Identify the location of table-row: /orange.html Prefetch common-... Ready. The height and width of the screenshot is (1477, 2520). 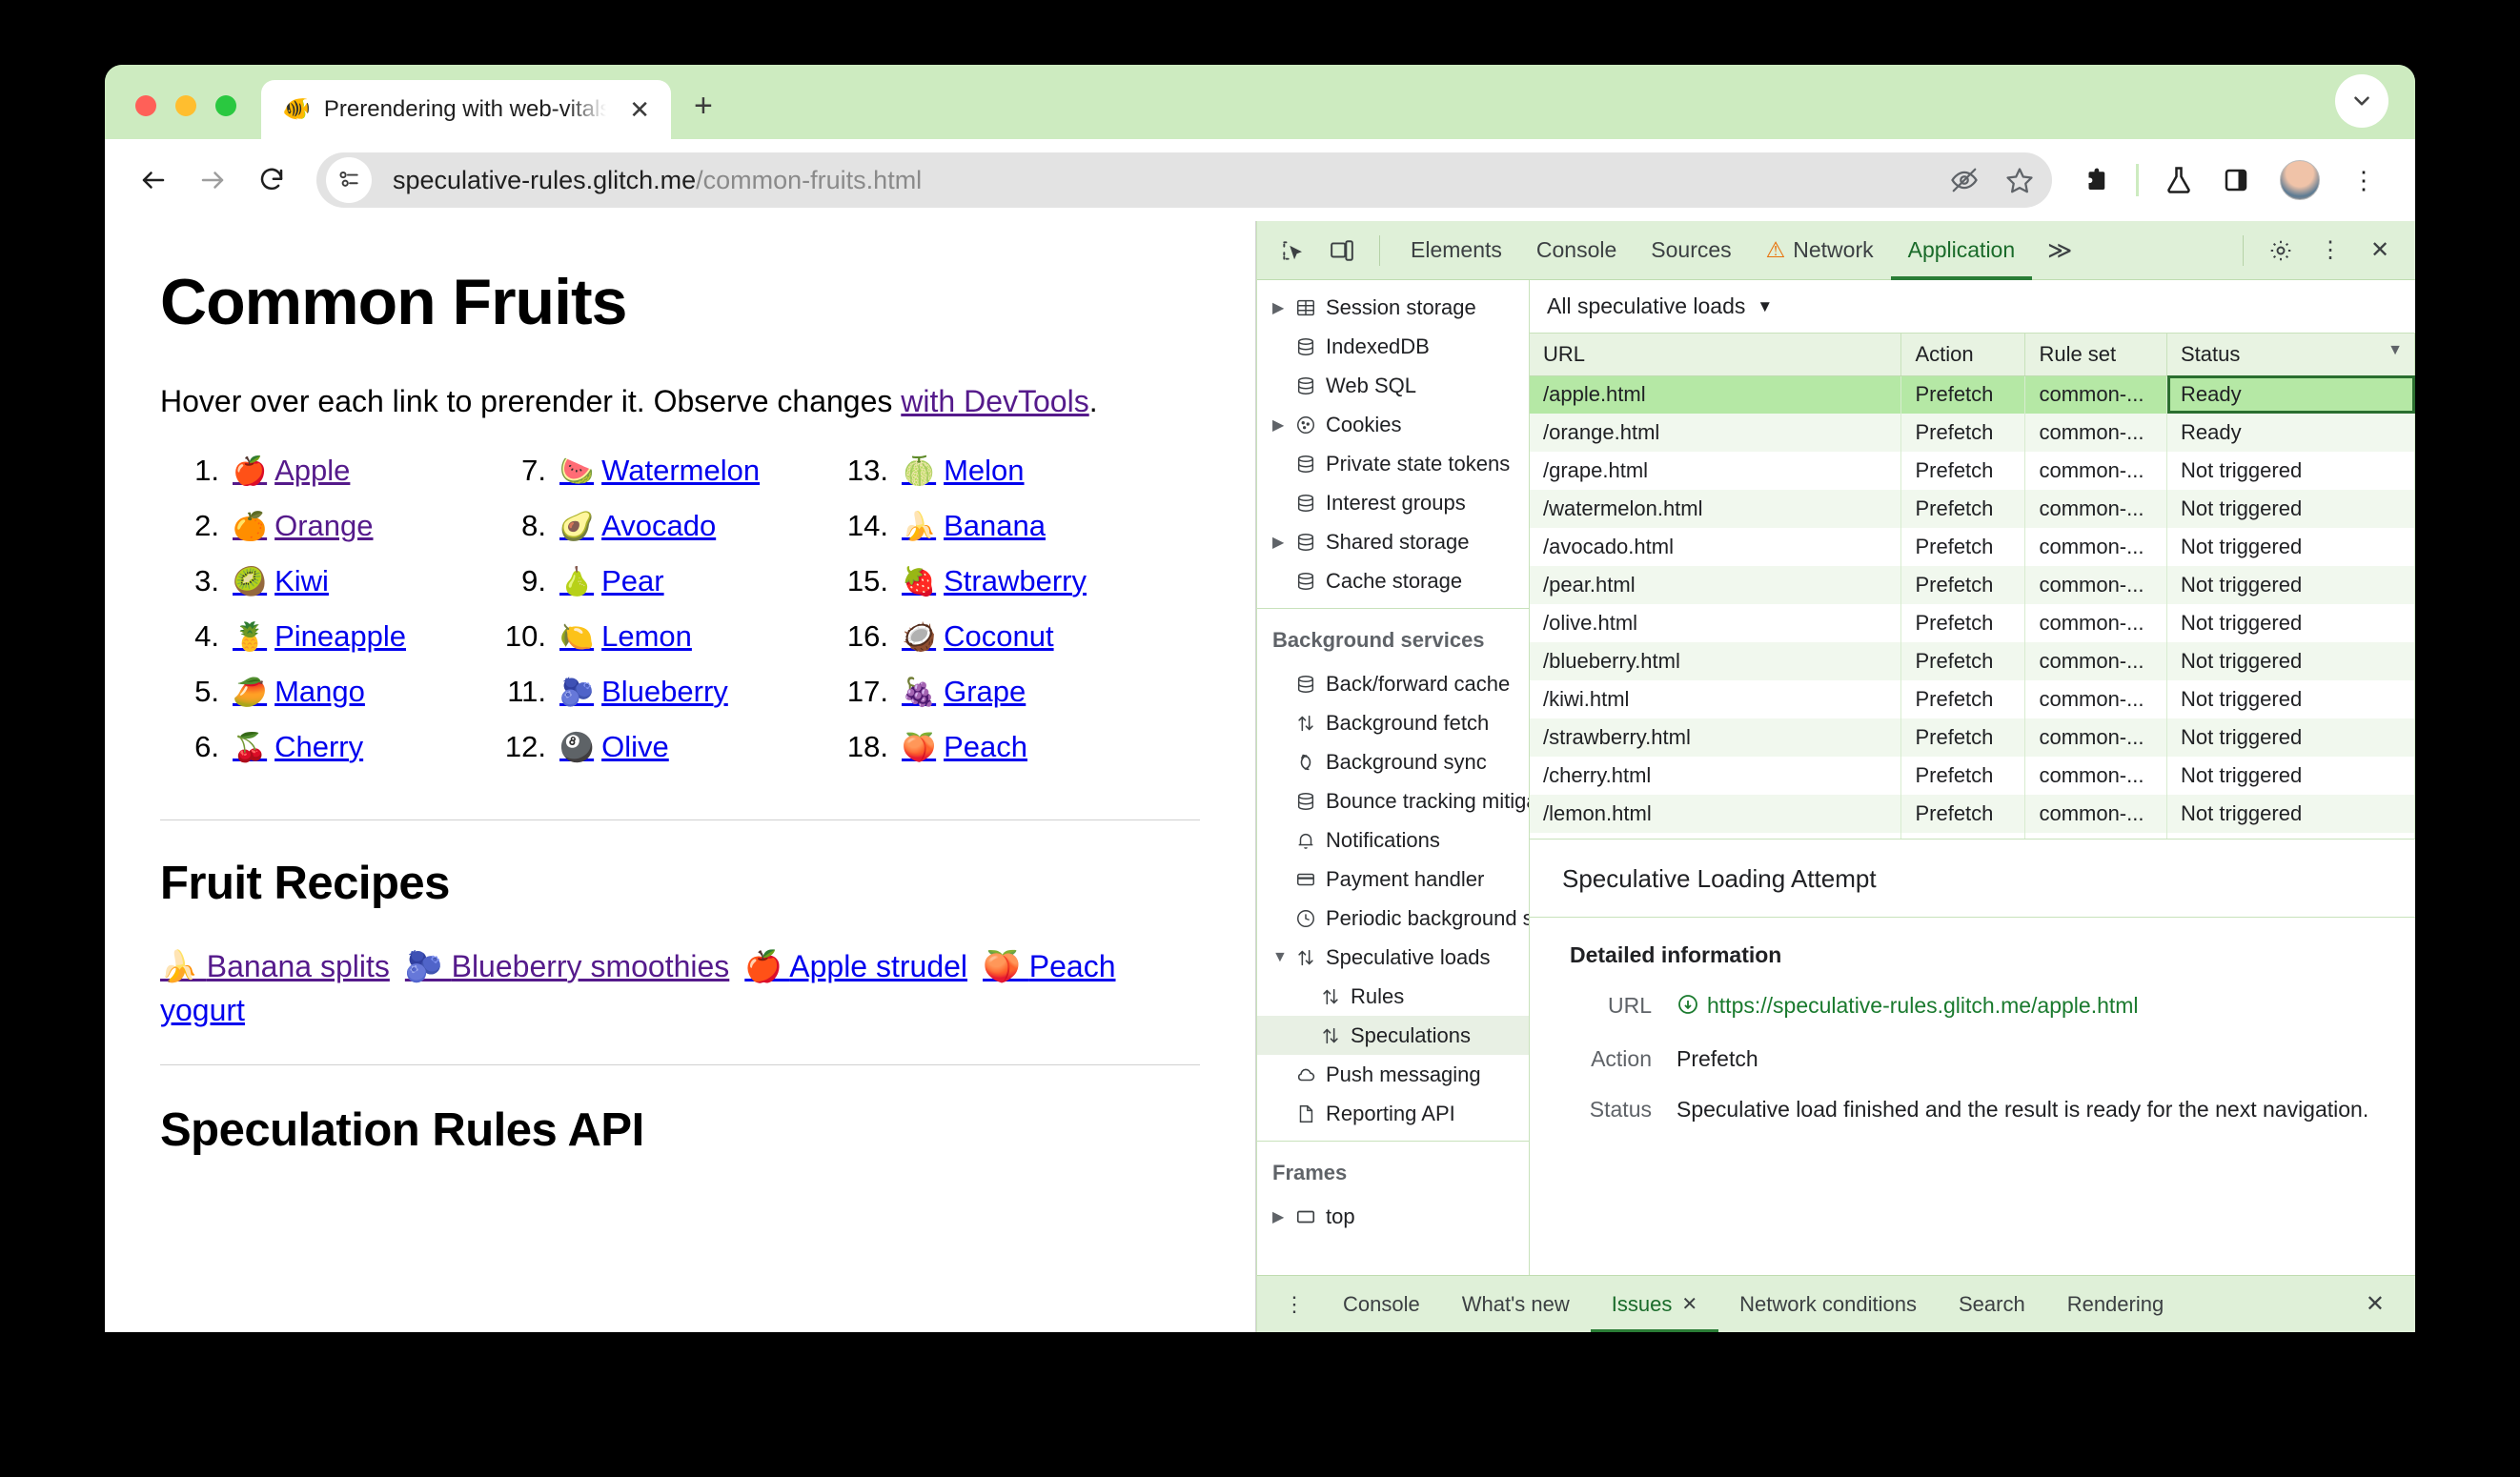
(1972, 433).